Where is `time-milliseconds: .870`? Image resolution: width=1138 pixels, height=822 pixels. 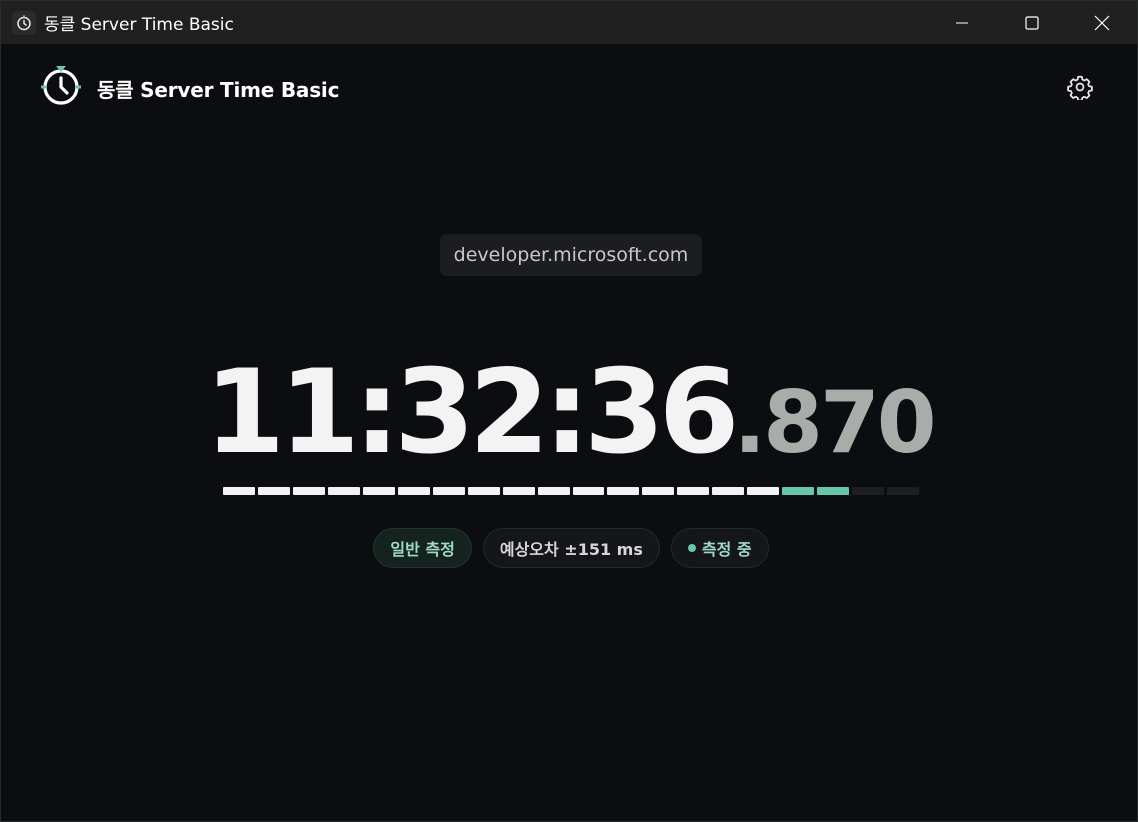
time-milliseconds: .870 is located at coordinates (834, 423).